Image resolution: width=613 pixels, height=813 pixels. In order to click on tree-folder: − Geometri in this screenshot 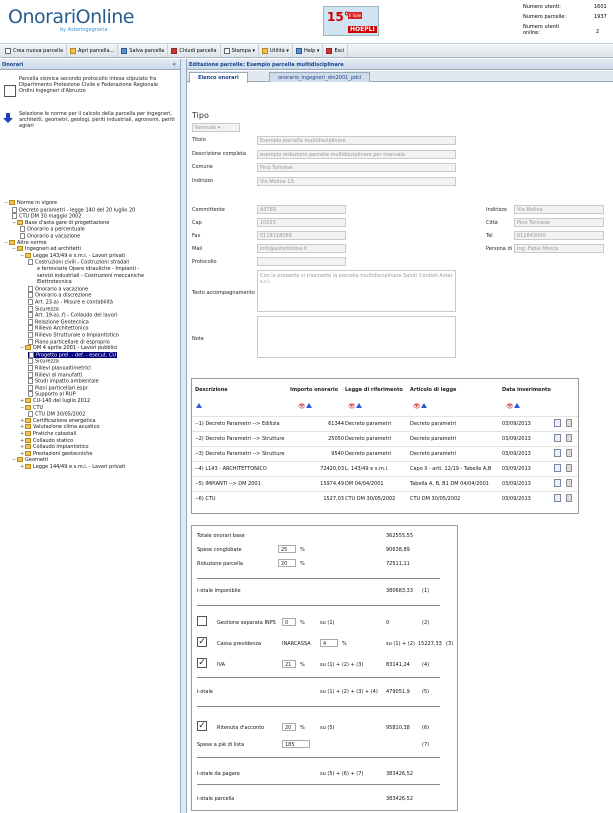, I will do `click(30, 460)`.